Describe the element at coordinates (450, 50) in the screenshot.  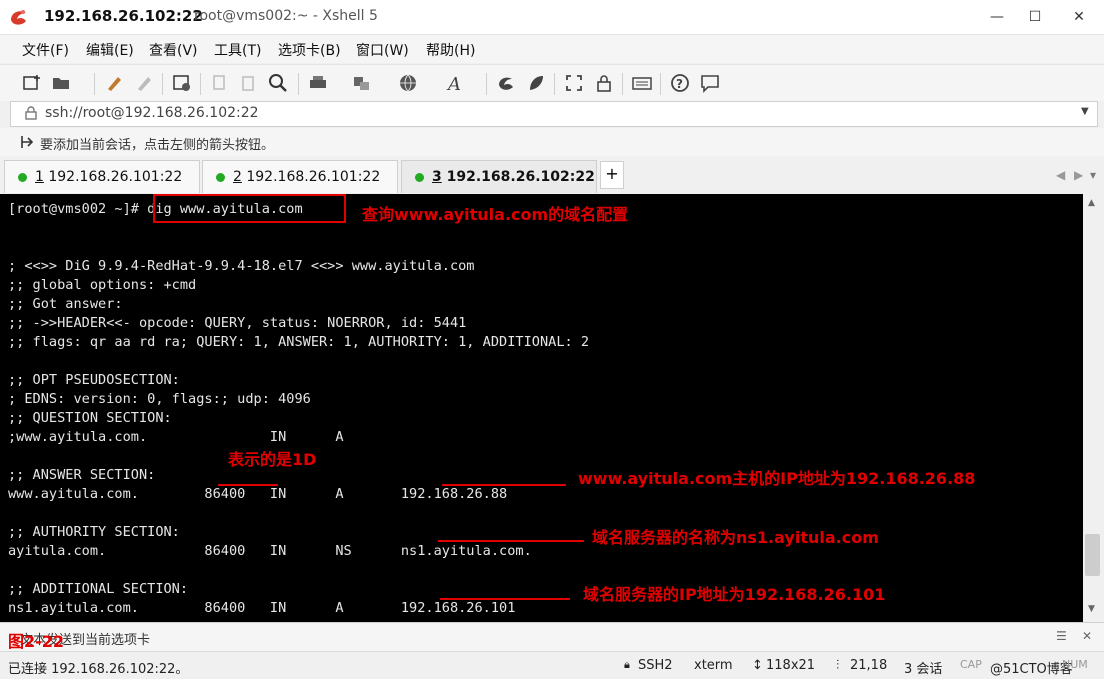
I see `menu-help: 帮助(H)` at that location.